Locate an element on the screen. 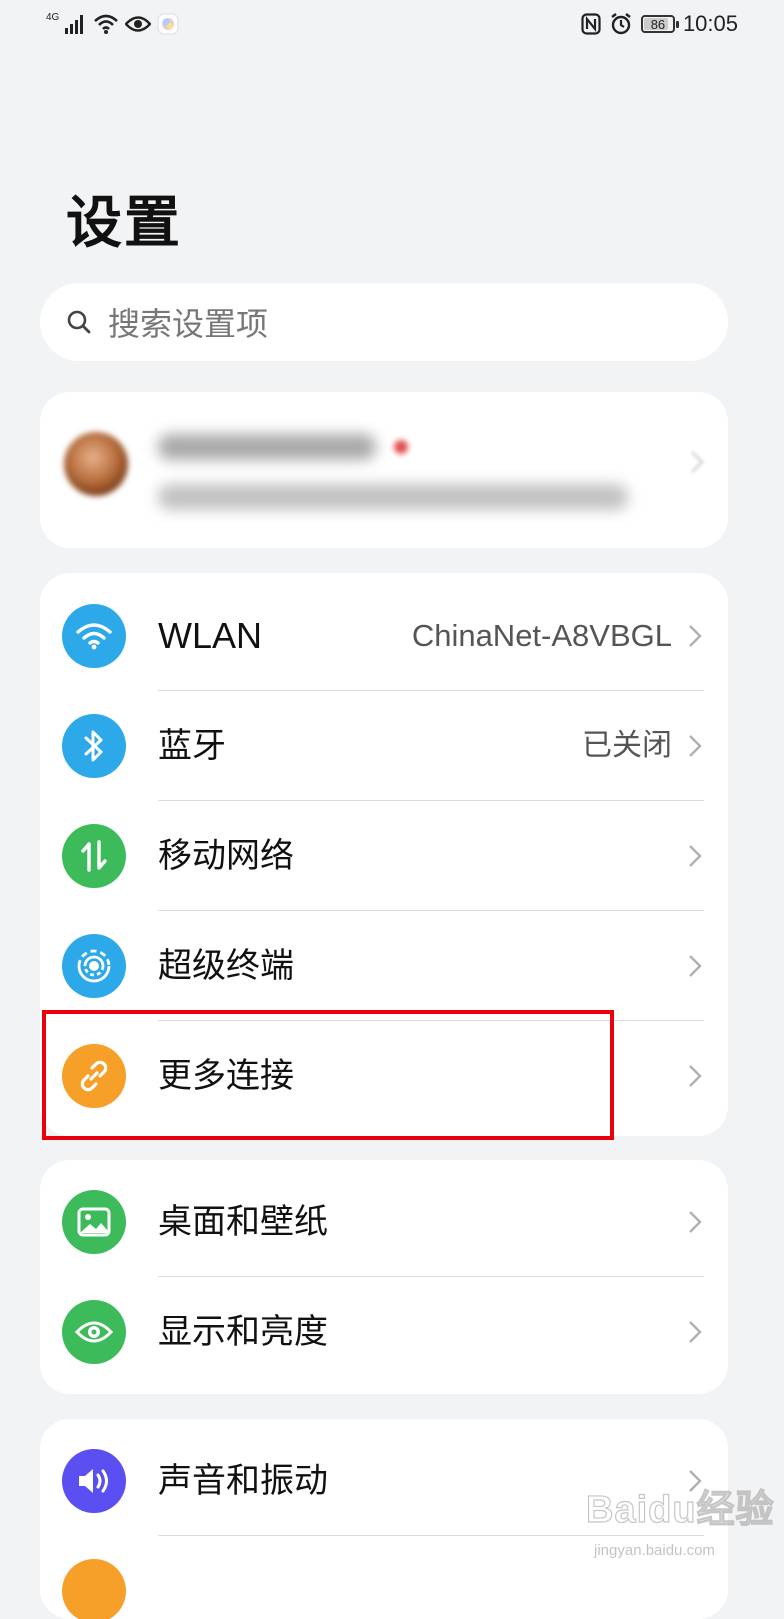  status-bar: 4G 86 10:05 is located at coordinates (392, 25).